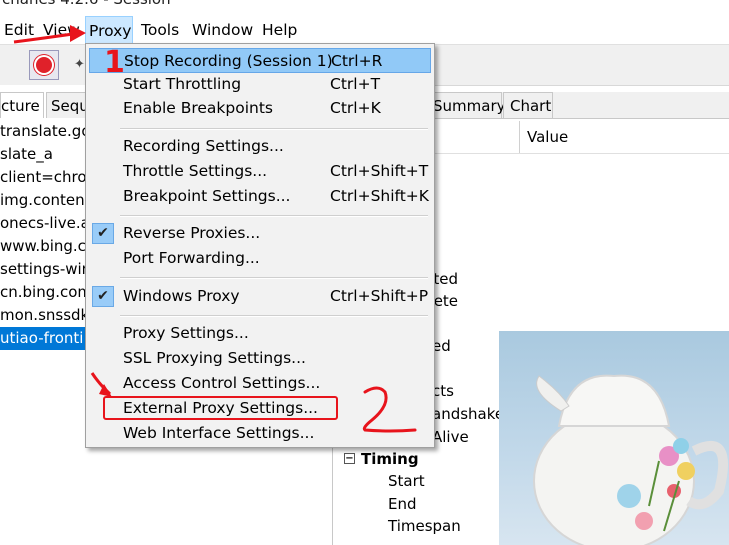  I want to click on arrowhead-icon, so click(78, 33).